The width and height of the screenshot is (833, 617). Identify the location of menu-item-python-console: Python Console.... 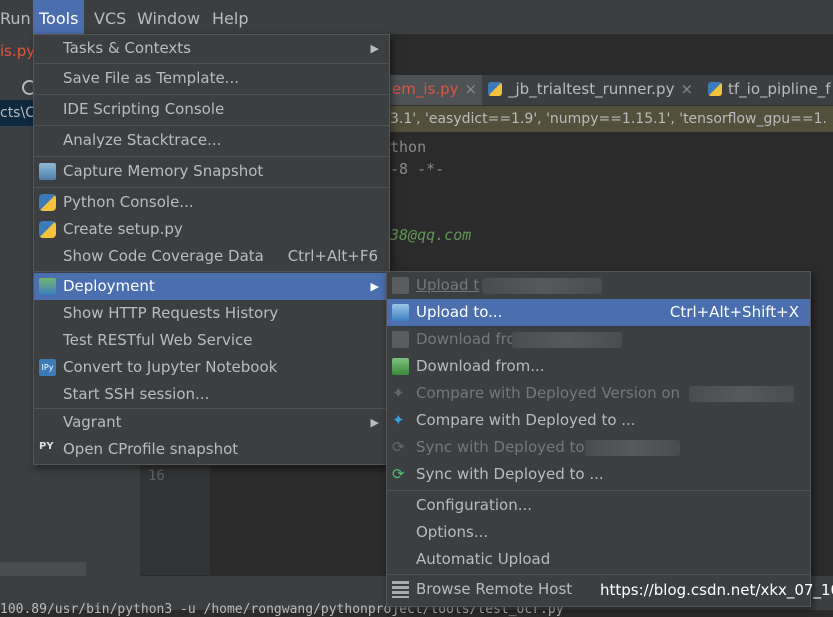
(211, 202).